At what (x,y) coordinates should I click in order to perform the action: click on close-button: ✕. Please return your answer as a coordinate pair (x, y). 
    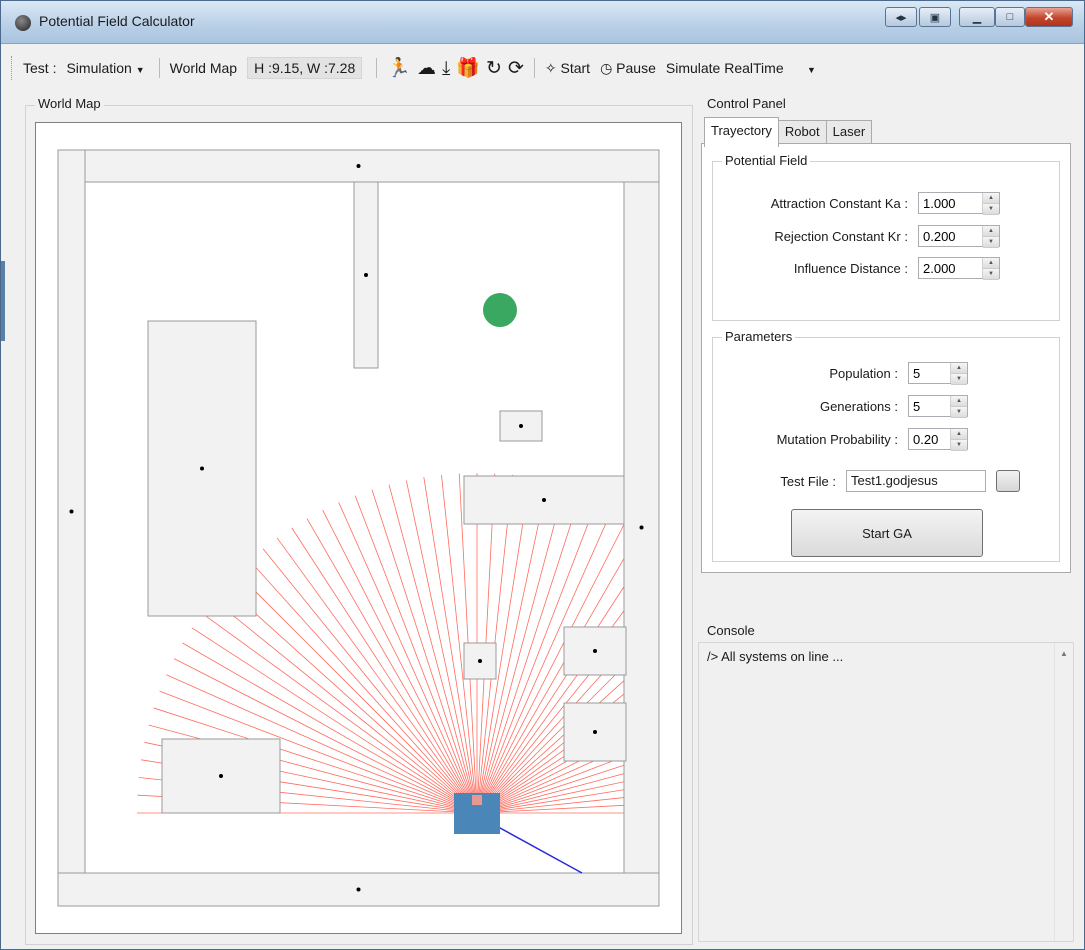
    Looking at the image, I should click on (1049, 17).